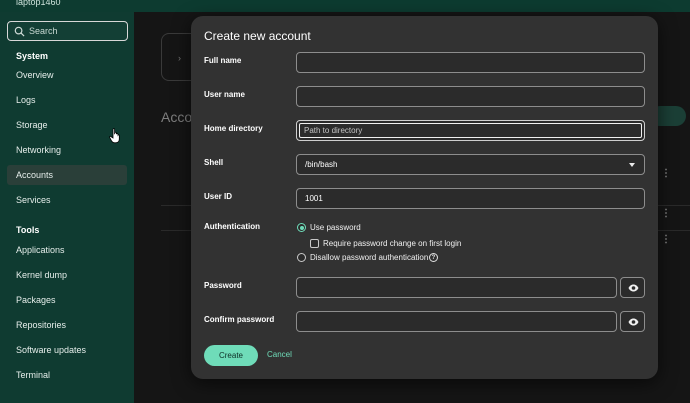 The image size is (690, 403). What do you see at coordinates (19, 31) in the screenshot?
I see `search-icon` at bounding box center [19, 31].